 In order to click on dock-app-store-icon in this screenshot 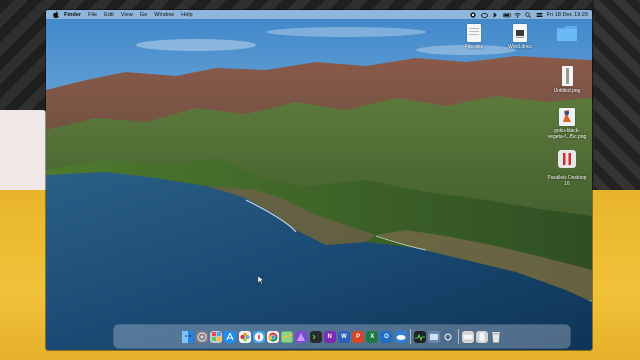, I will do `click(230, 336)`.